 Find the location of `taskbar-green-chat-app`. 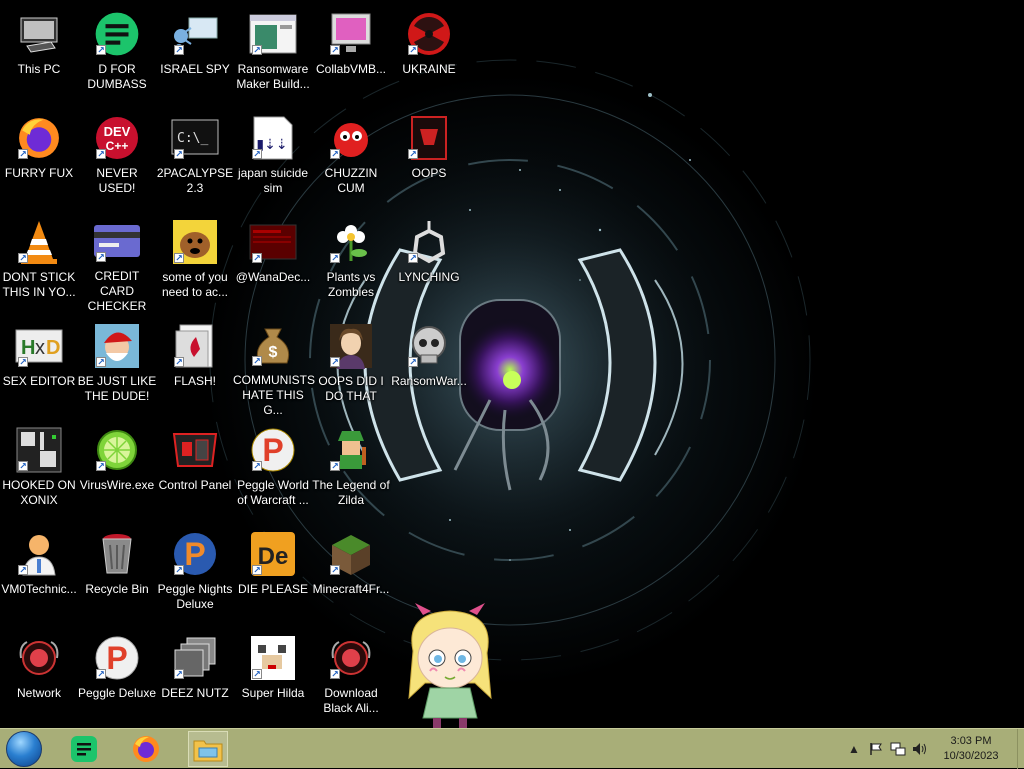

taskbar-green-chat-app is located at coordinates (84, 749).